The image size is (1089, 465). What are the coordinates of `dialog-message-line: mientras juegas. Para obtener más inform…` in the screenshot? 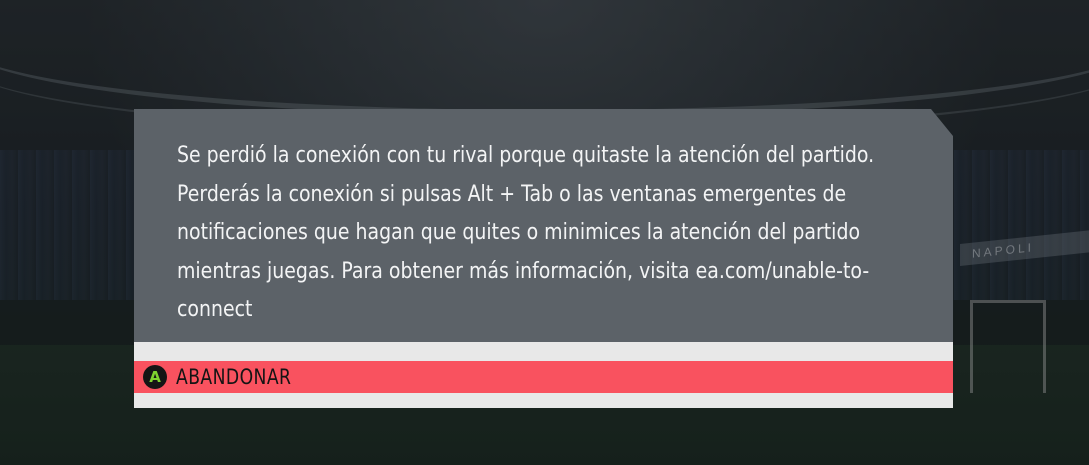 It's located at (523, 271).